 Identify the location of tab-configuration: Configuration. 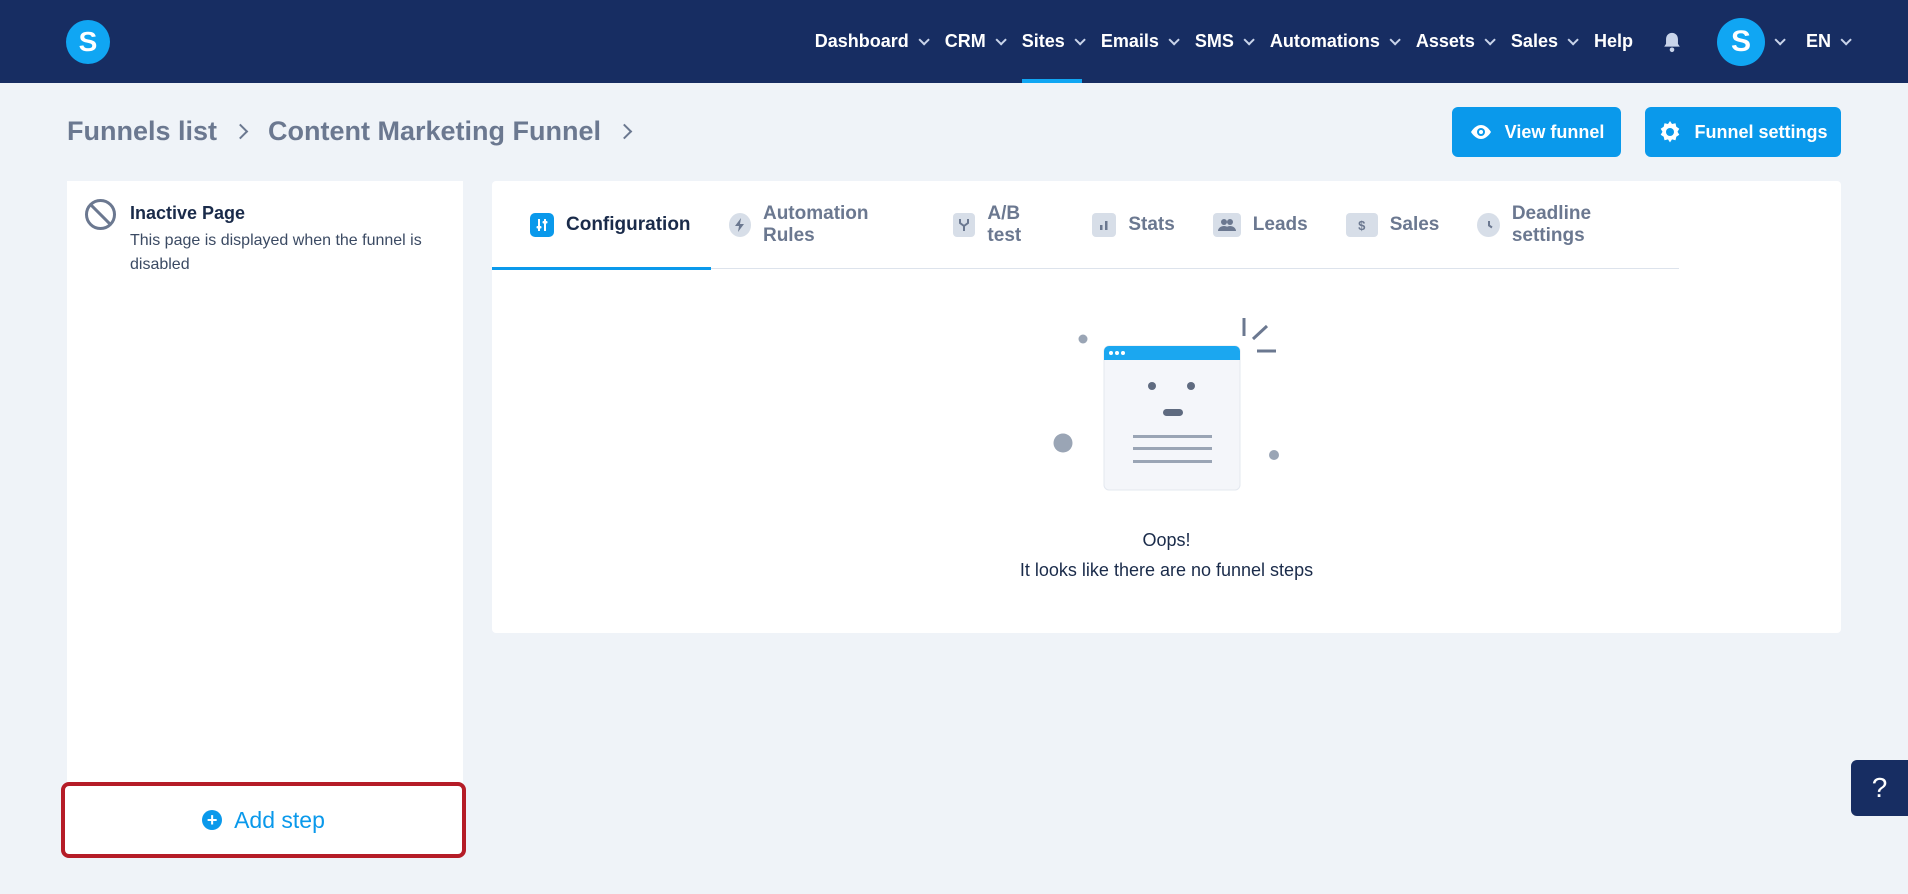
(601, 225).